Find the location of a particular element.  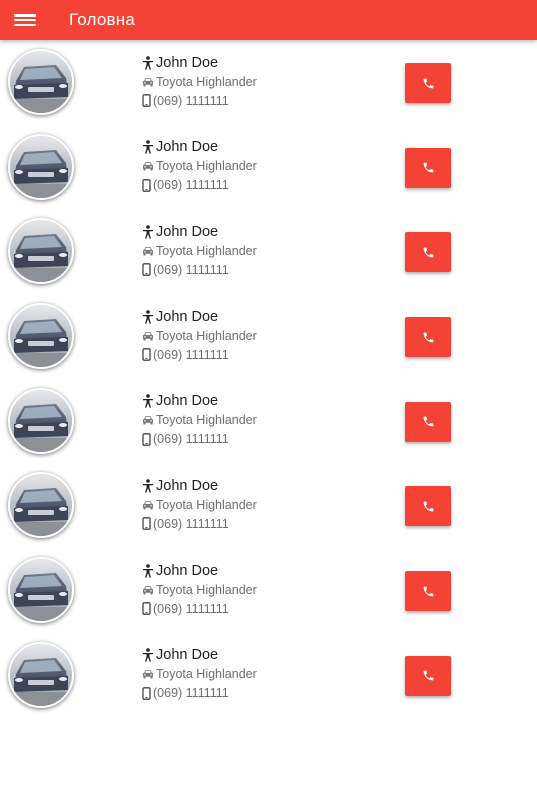

hamburger-menu-icon is located at coordinates (25, 20).